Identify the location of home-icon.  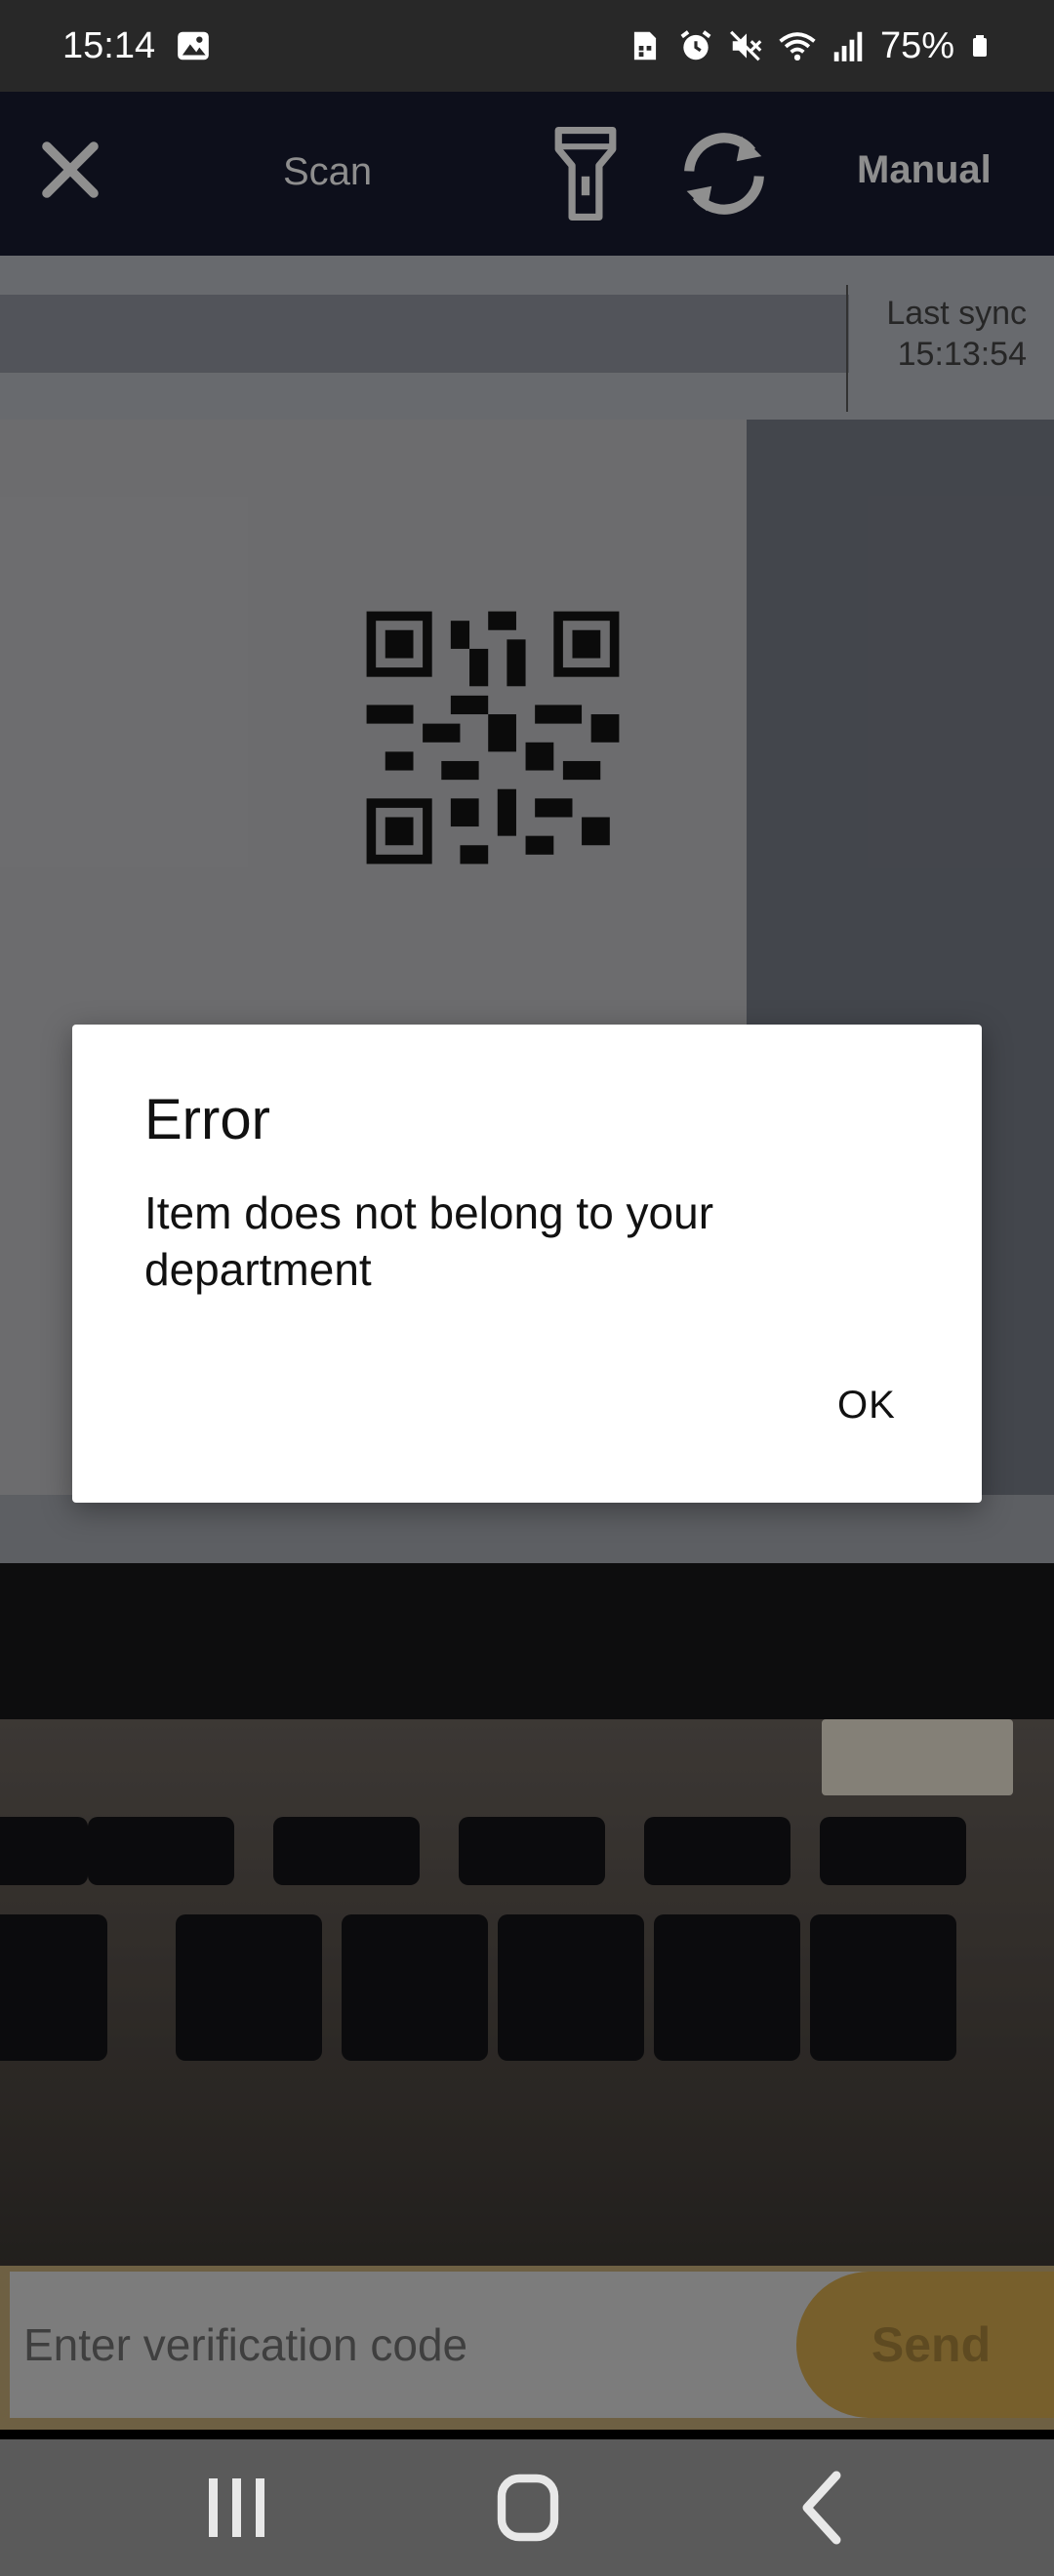
(528, 2508).